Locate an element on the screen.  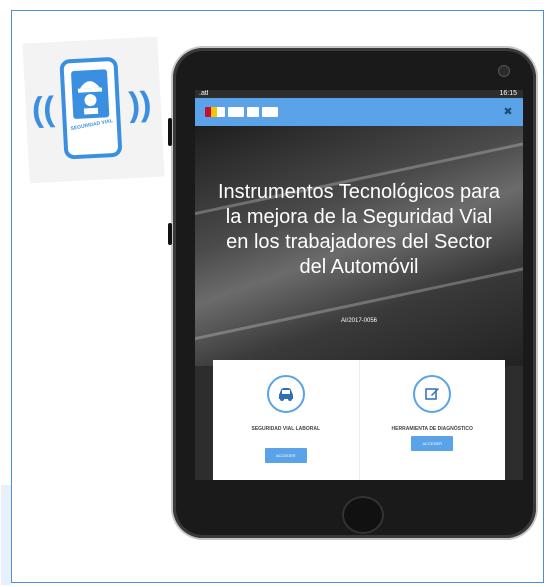
site-header: ✖ is located at coordinates (359, 112).